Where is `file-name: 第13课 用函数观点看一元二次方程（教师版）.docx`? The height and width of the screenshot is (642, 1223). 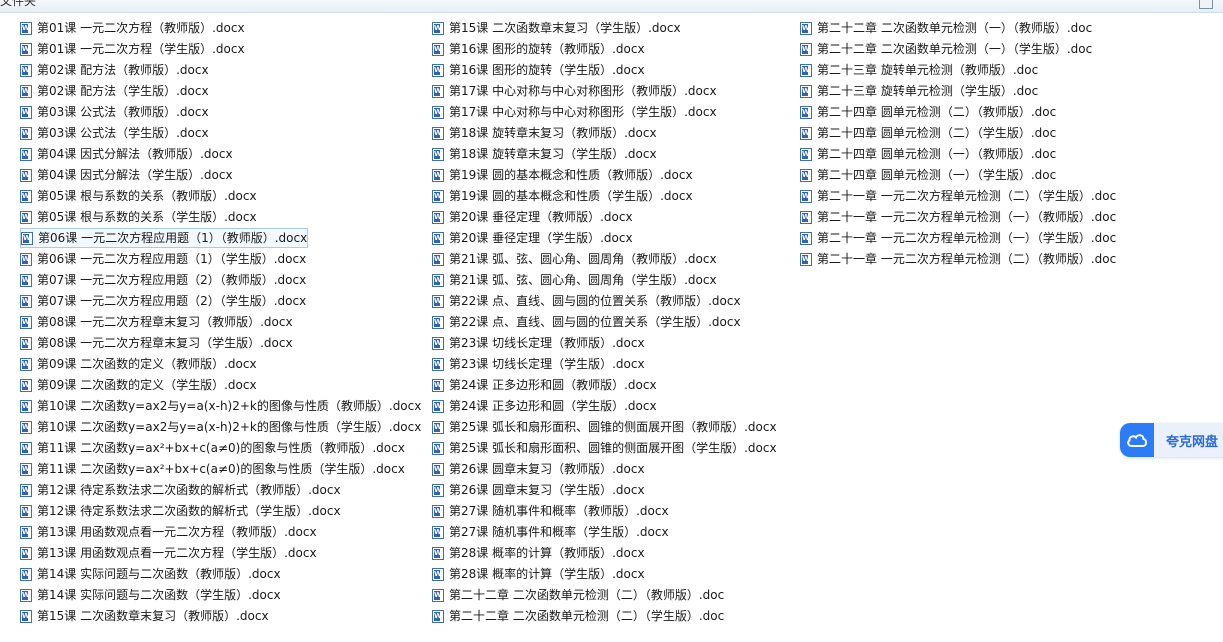
file-name: 第13课 用函数观点看一元二次方程（教师版）.docx is located at coordinates (177, 532).